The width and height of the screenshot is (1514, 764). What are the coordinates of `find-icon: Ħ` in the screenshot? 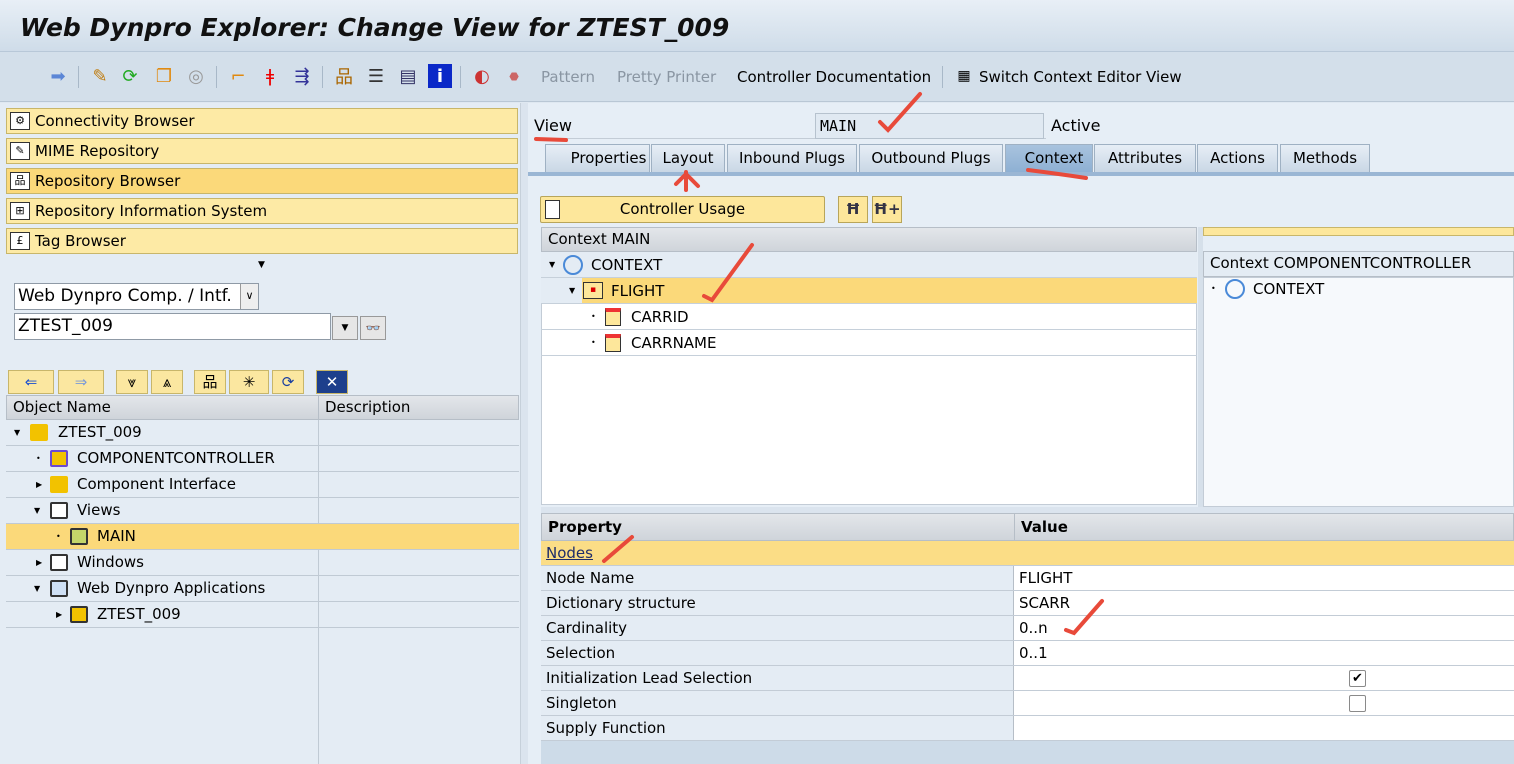 It's located at (853, 209).